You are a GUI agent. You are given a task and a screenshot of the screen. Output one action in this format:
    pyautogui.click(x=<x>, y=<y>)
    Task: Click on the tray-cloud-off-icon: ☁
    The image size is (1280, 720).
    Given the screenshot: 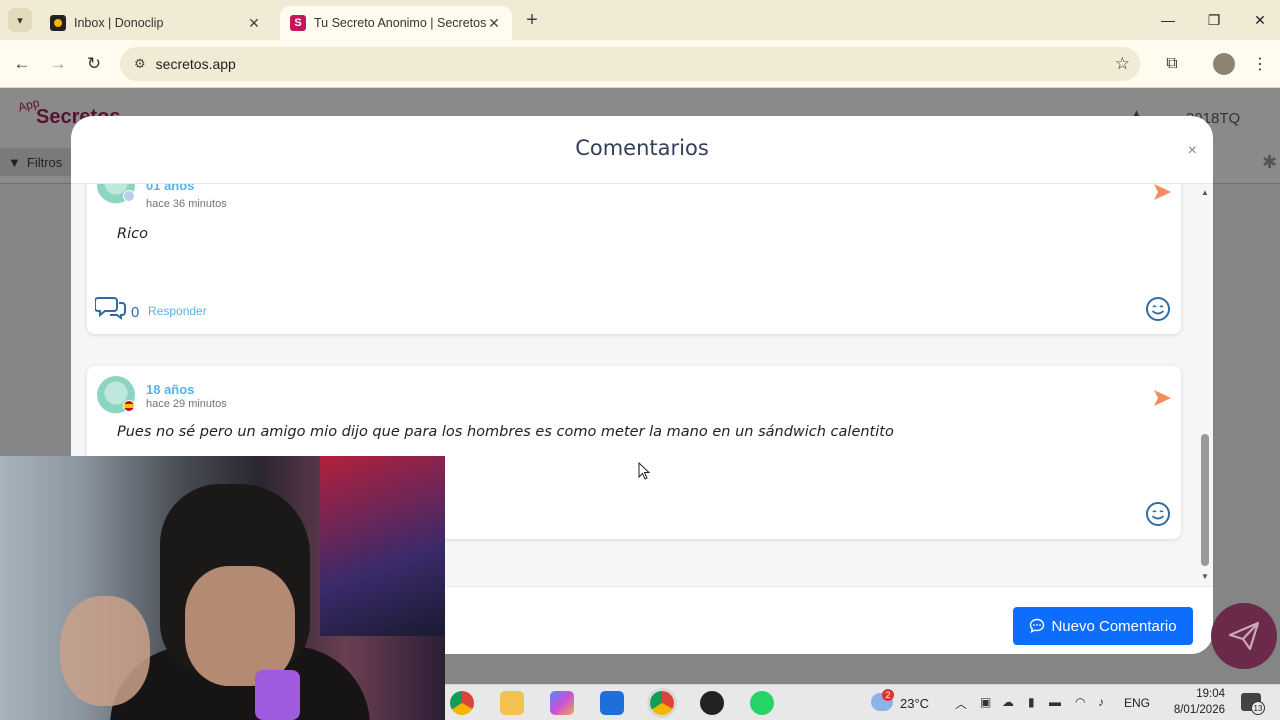 What is the action you would take?
    pyautogui.click(x=1008, y=702)
    